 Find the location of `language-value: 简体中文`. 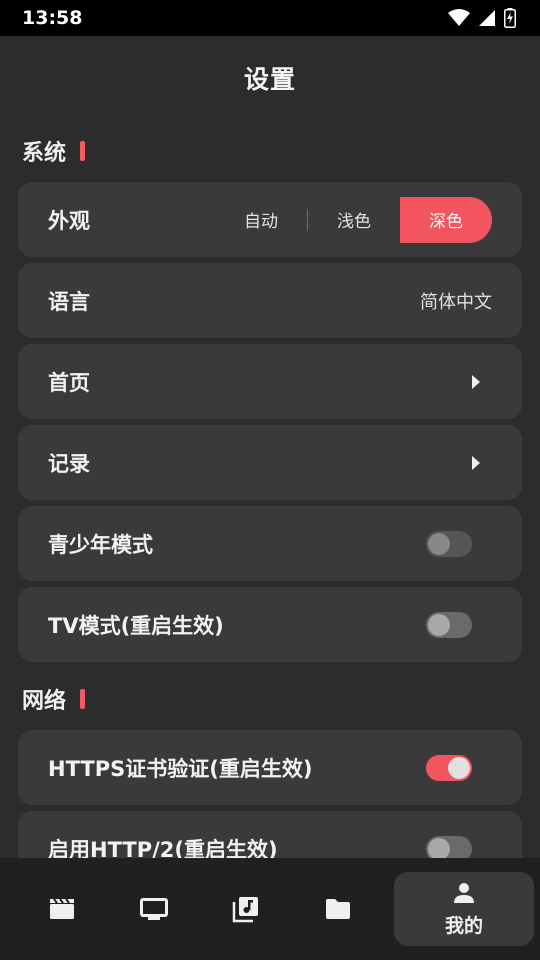

language-value: 简体中文 is located at coordinates (456, 302).